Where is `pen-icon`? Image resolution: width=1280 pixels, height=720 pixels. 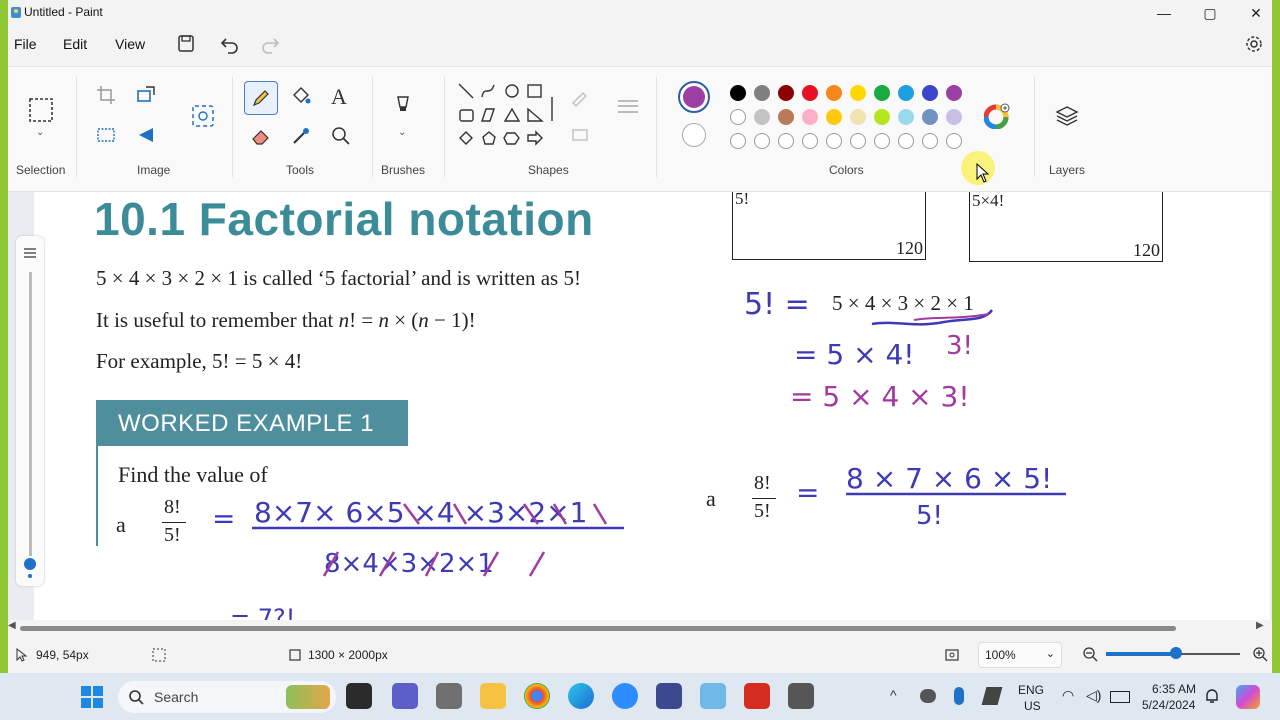
pen-icon is located at coordinates (992, 696).